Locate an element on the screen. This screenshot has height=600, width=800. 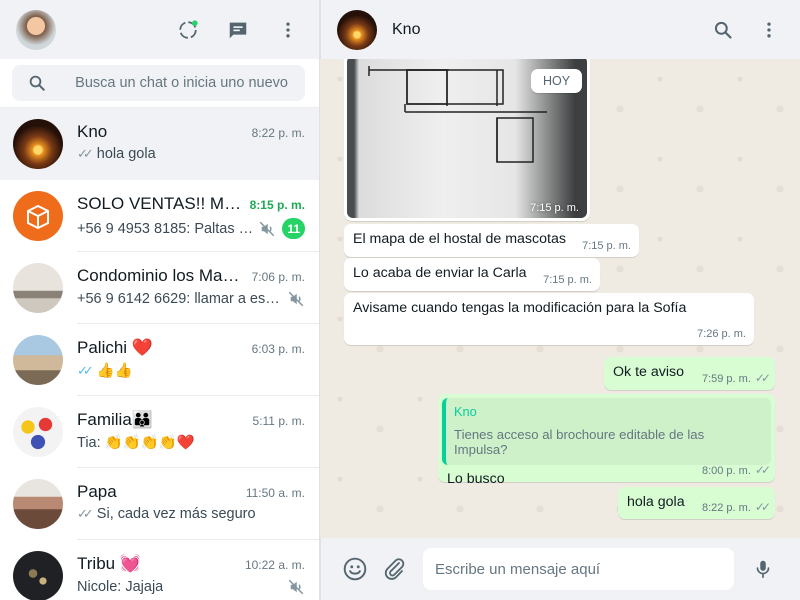
message-input is located at coordinates (578, 569).